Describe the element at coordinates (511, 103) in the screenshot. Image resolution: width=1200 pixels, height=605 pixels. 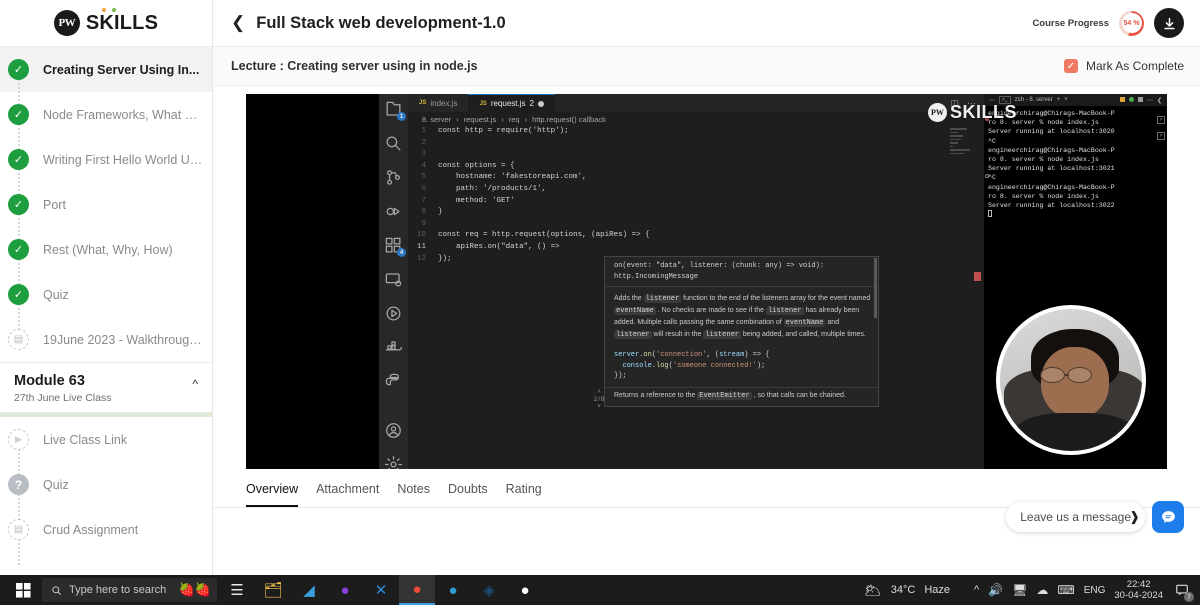
I see `editor-tab-request-js: JS request.js 2` at that location.